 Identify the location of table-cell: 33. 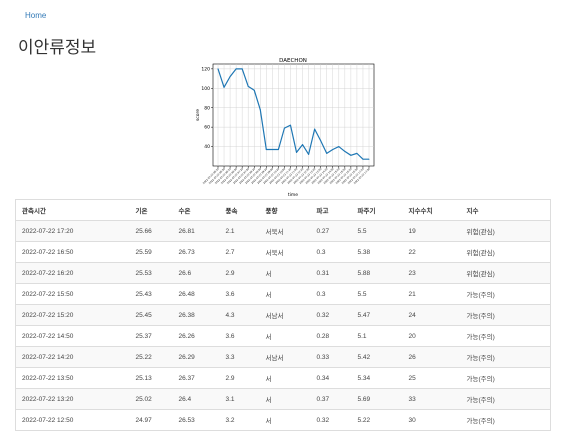
(431, 399).